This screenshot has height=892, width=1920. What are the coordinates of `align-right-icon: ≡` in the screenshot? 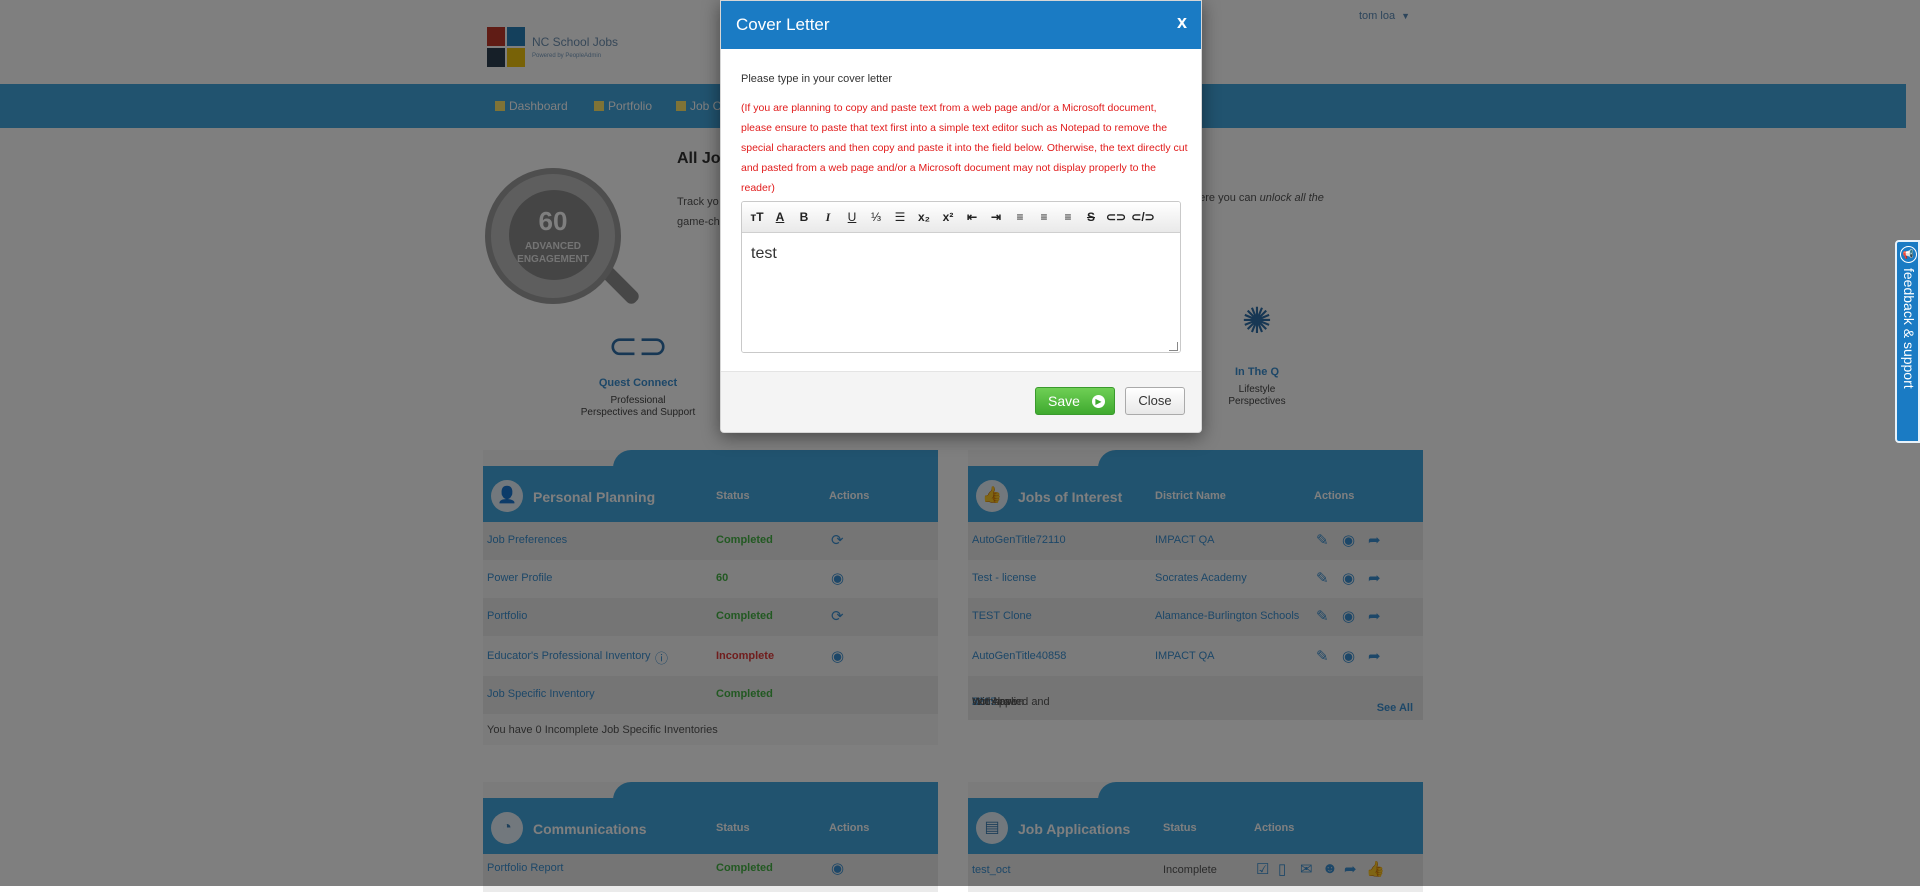 It's located at (1068, 217).